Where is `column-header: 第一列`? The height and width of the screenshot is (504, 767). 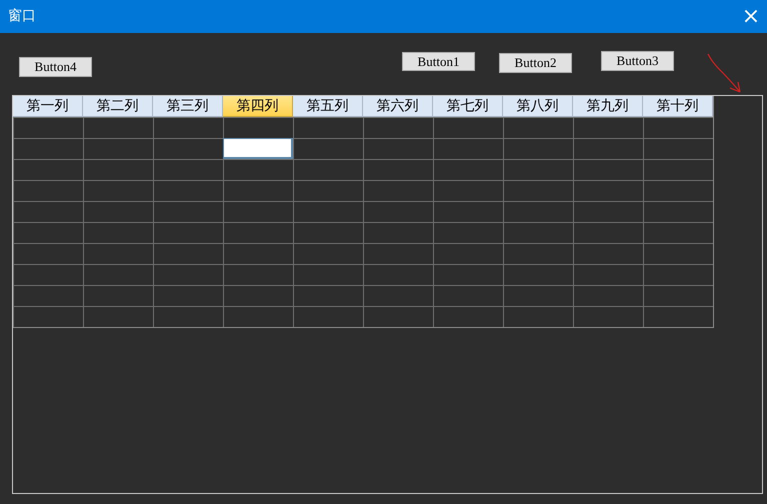 column-header: 第一列 is located at coordinates (48, 106).